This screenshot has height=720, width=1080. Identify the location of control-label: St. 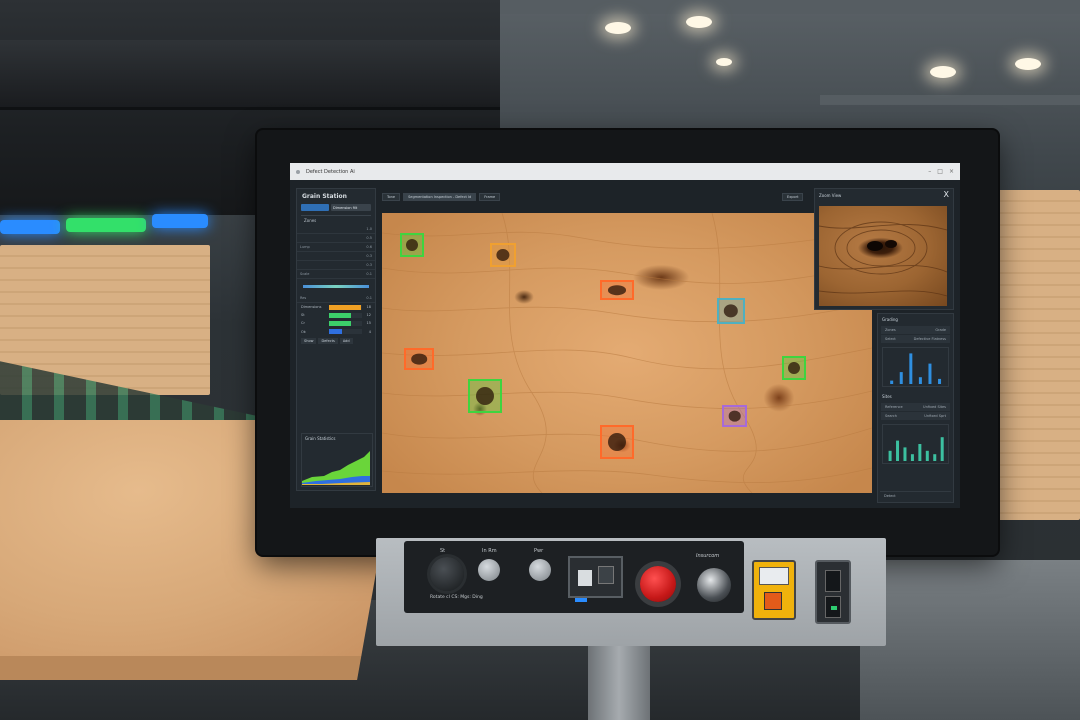
(443, 551).